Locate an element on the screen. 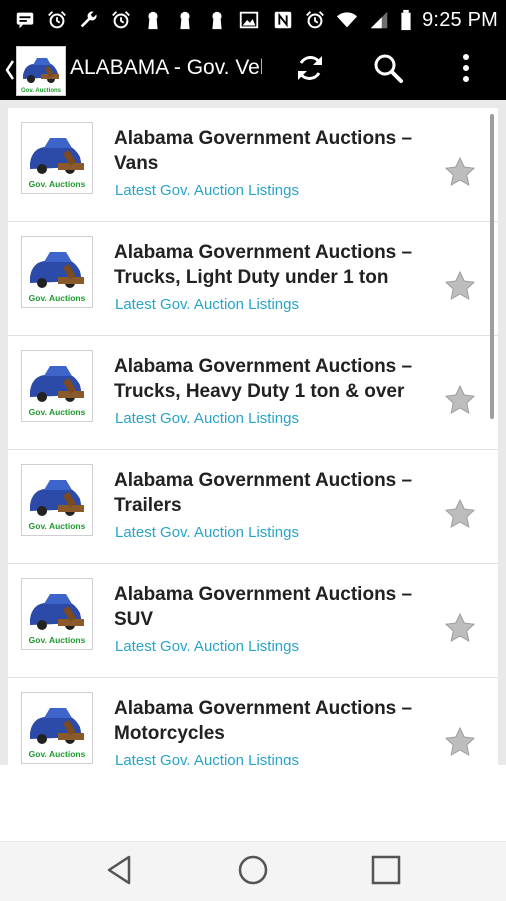 The height and width of the screenshot is (901, 506). nav-recent-apps-button is located at coordinates (386, 872).